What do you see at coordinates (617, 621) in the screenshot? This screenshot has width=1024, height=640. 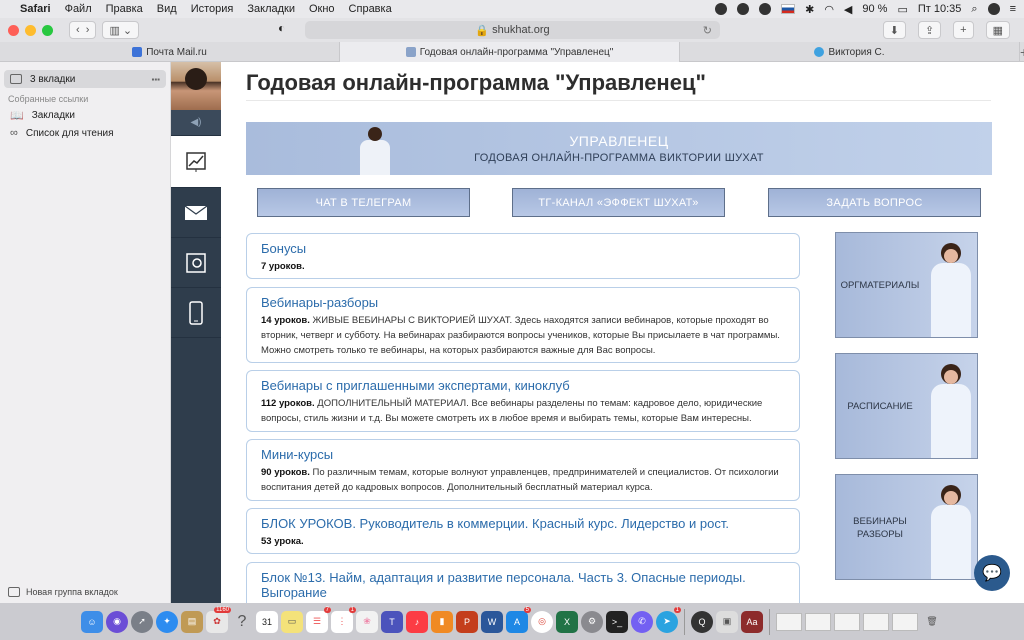 I see `terminal-icon: >_` at bounding box center [617, 621].